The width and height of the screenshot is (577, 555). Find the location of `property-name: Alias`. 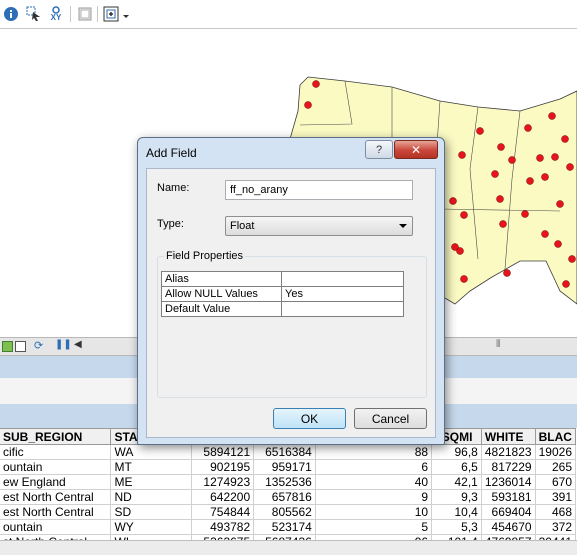

property-name: Alias is located at coordinates (221, 279).